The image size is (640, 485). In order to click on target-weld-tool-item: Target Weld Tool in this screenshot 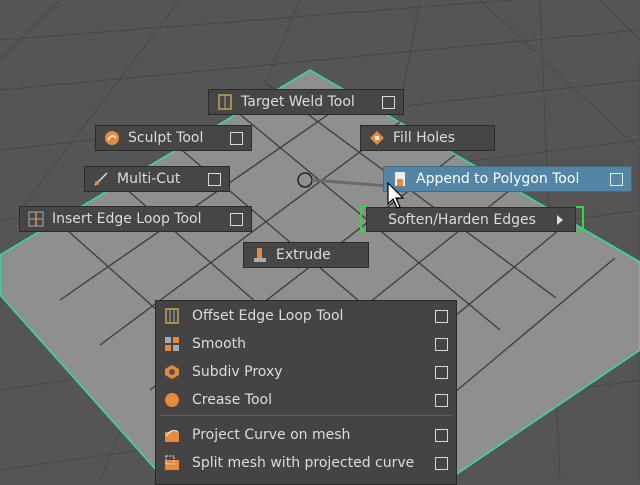, I will do `click(306, 102)`.